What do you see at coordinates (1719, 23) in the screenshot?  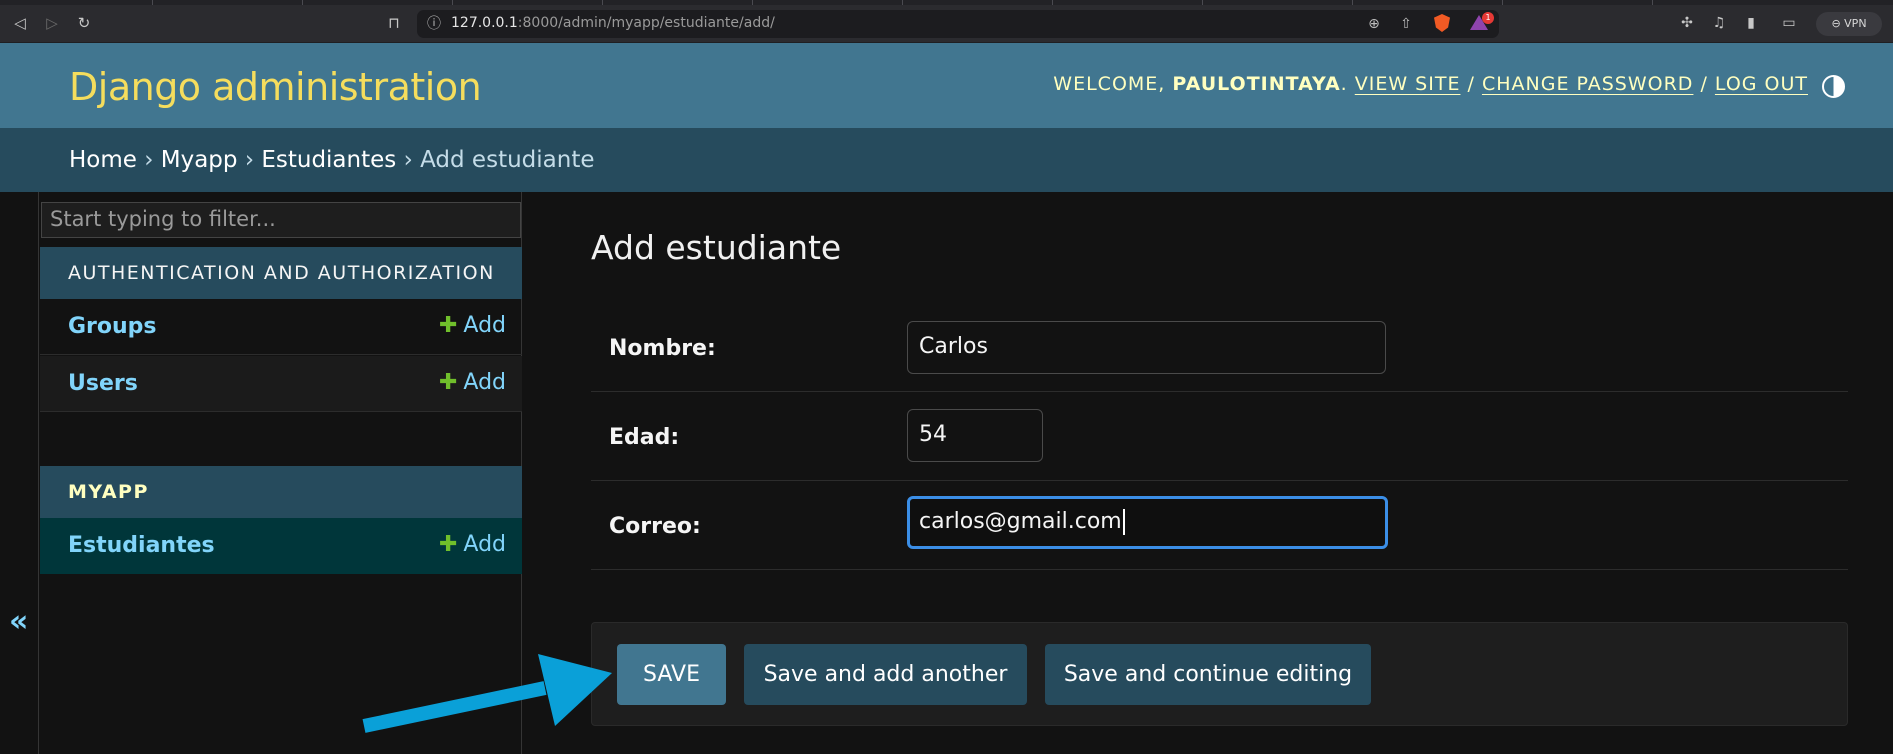 I see `media-icon: ♫` at bounding box center [1719, 23].